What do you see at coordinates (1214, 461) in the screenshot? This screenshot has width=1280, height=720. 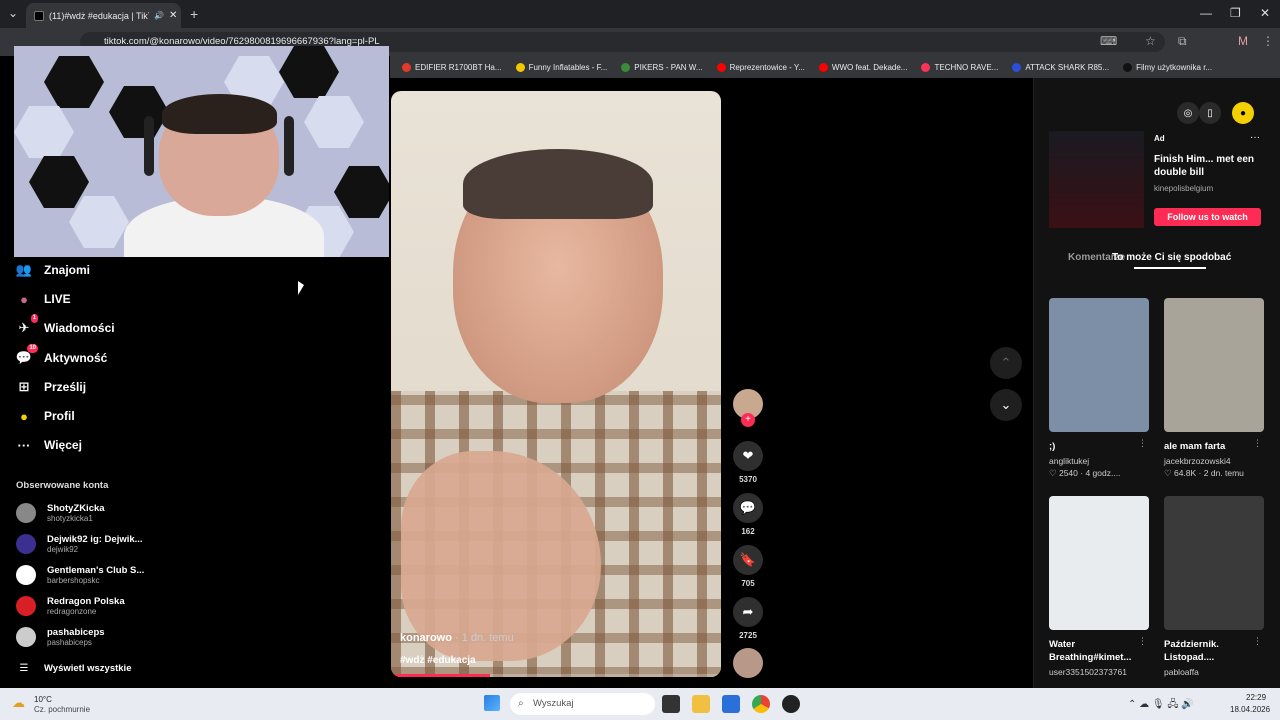 I see `video-user: jacekbrzozowski4` at bounding box center [1214, 461].